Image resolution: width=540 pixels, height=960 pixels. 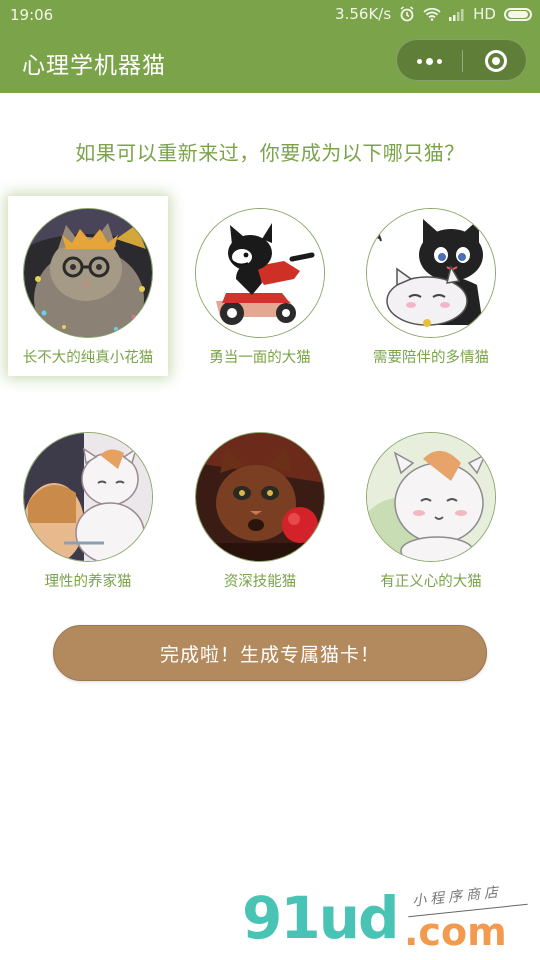 What do you see at coordinates (88, 582) in the screenshot?
I see `cat-label-4: 理性的养家猫` at bounding box center [88, 582].